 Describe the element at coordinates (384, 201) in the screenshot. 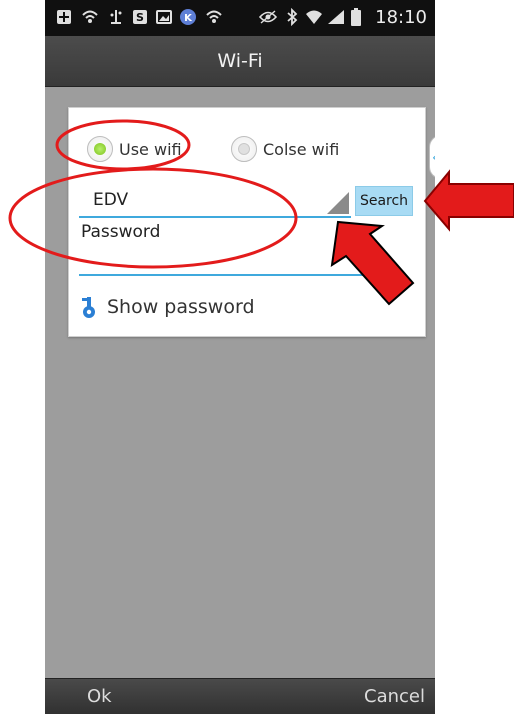

I see `search-button: Search` at that location.